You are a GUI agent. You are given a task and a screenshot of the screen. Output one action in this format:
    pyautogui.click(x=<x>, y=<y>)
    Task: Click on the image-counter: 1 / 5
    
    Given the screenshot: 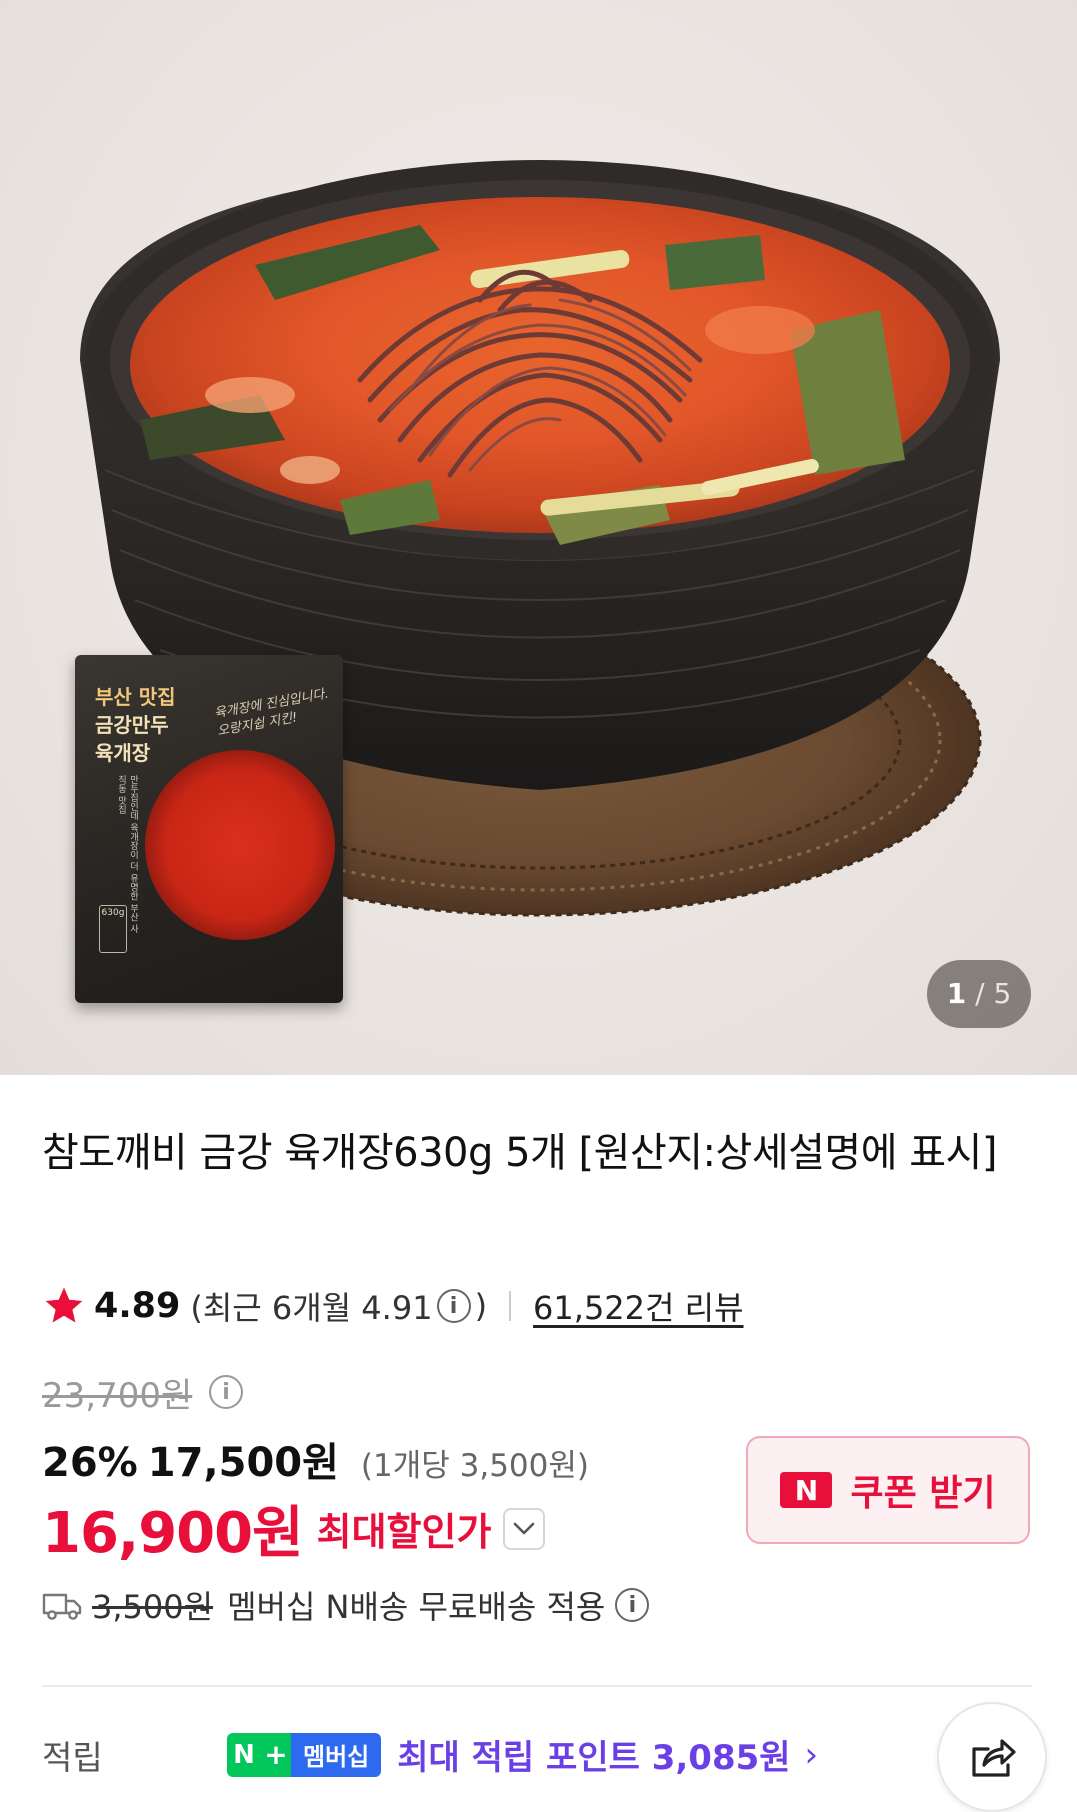 What is the action you would take?
    pyautogui.click(x=979, y=994)
    